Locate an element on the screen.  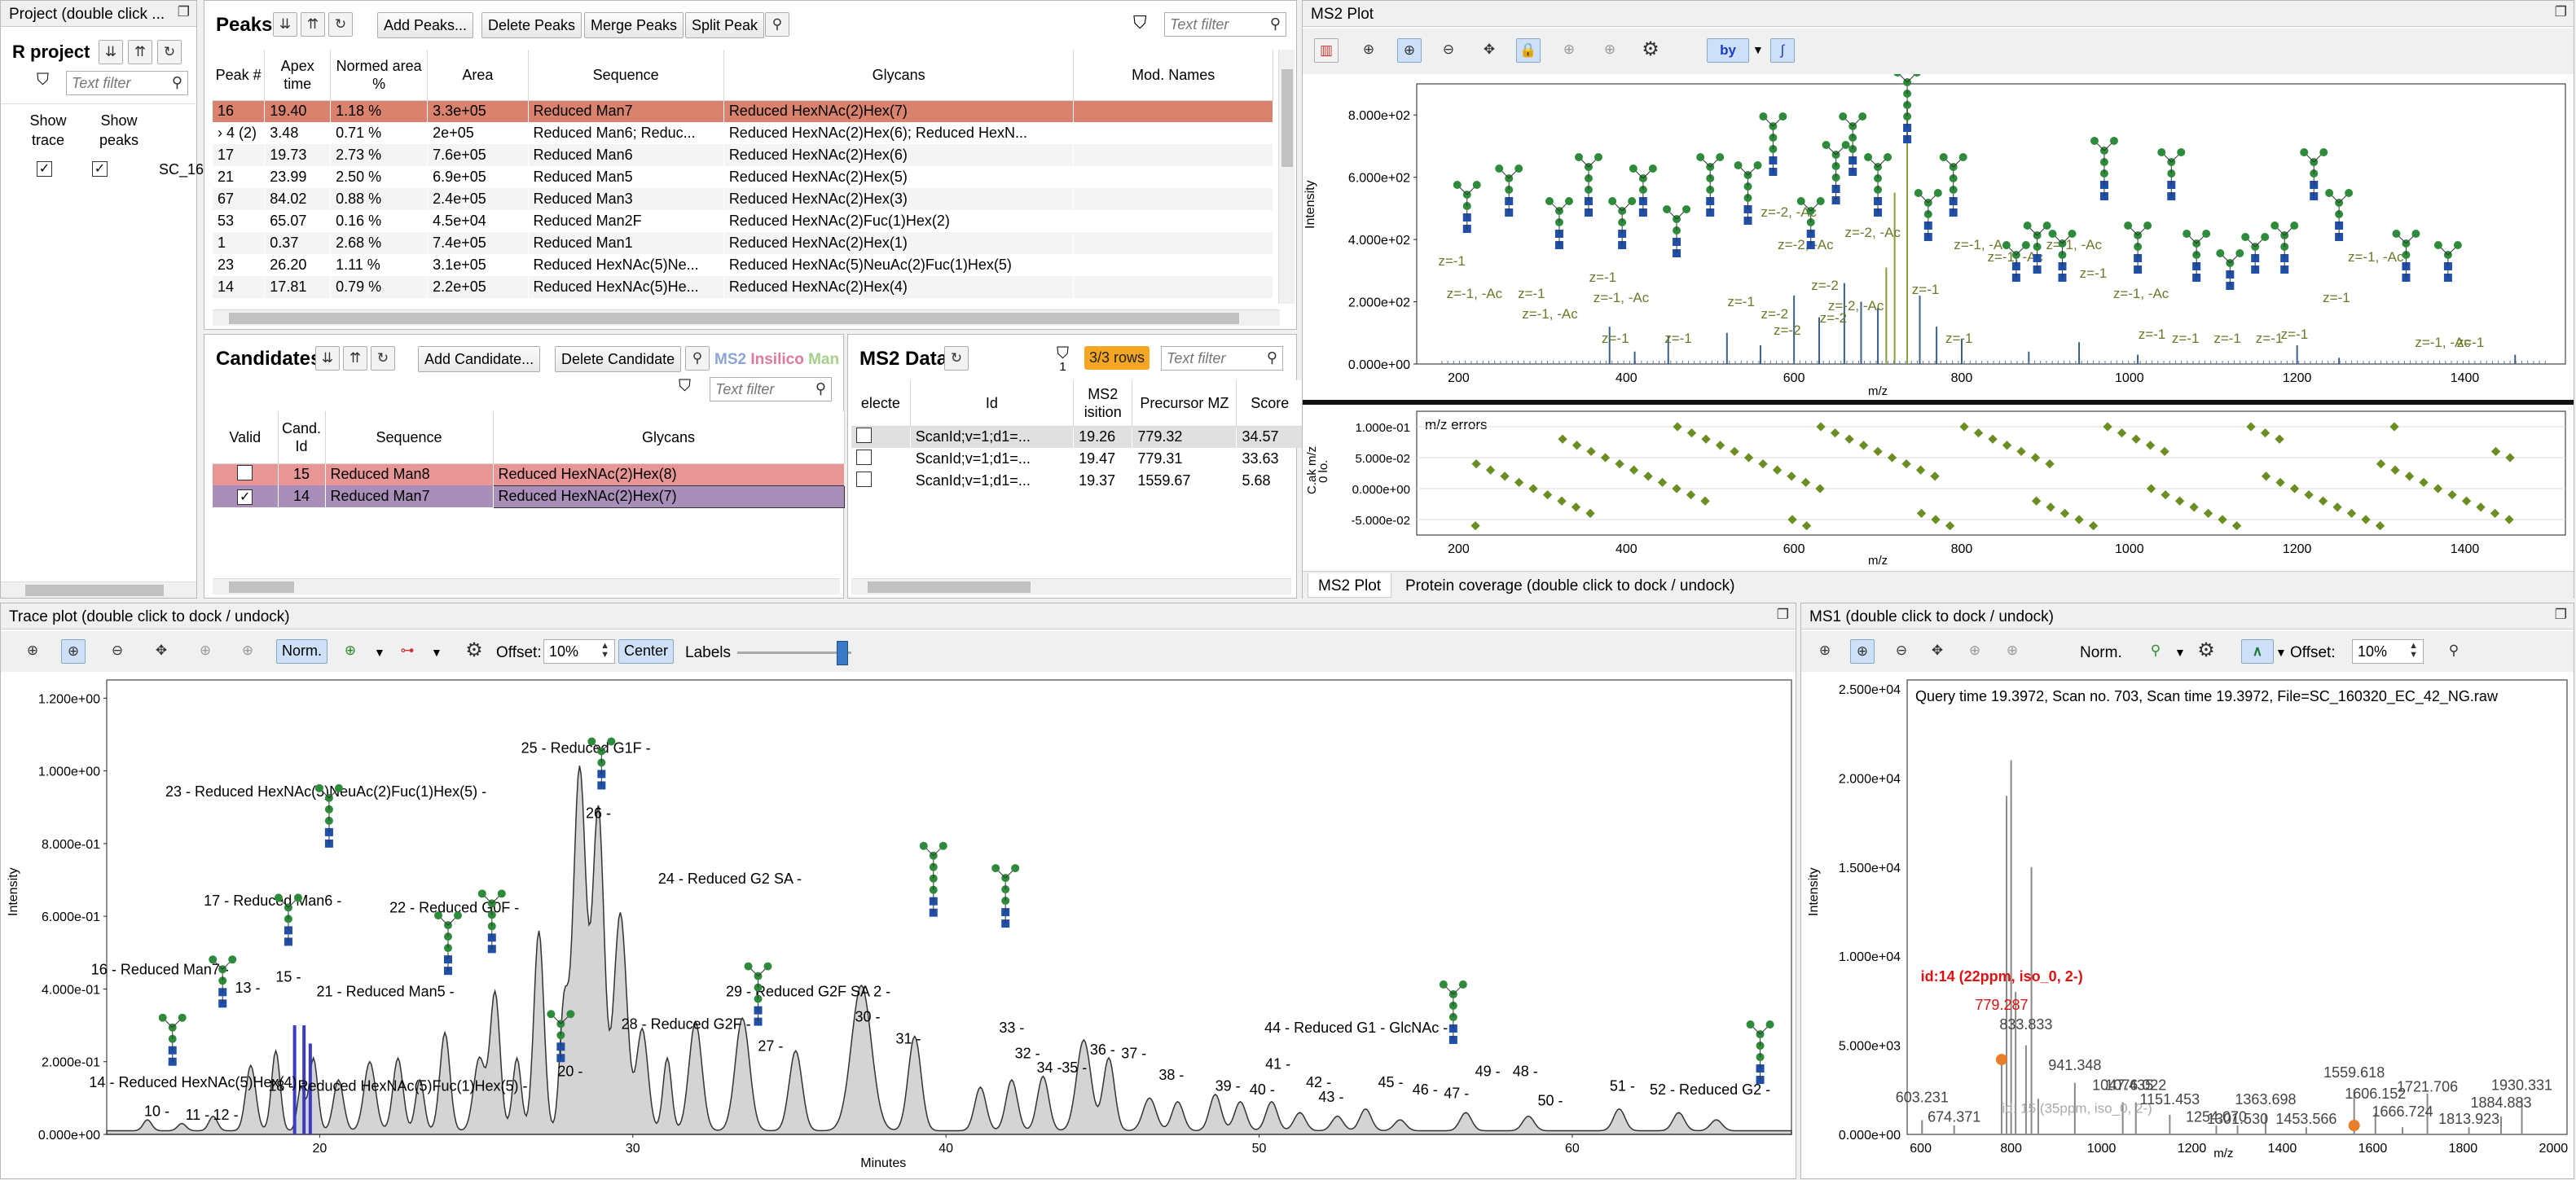
zoom-box-icon: ⊕ is located at coordinates (73, 651).